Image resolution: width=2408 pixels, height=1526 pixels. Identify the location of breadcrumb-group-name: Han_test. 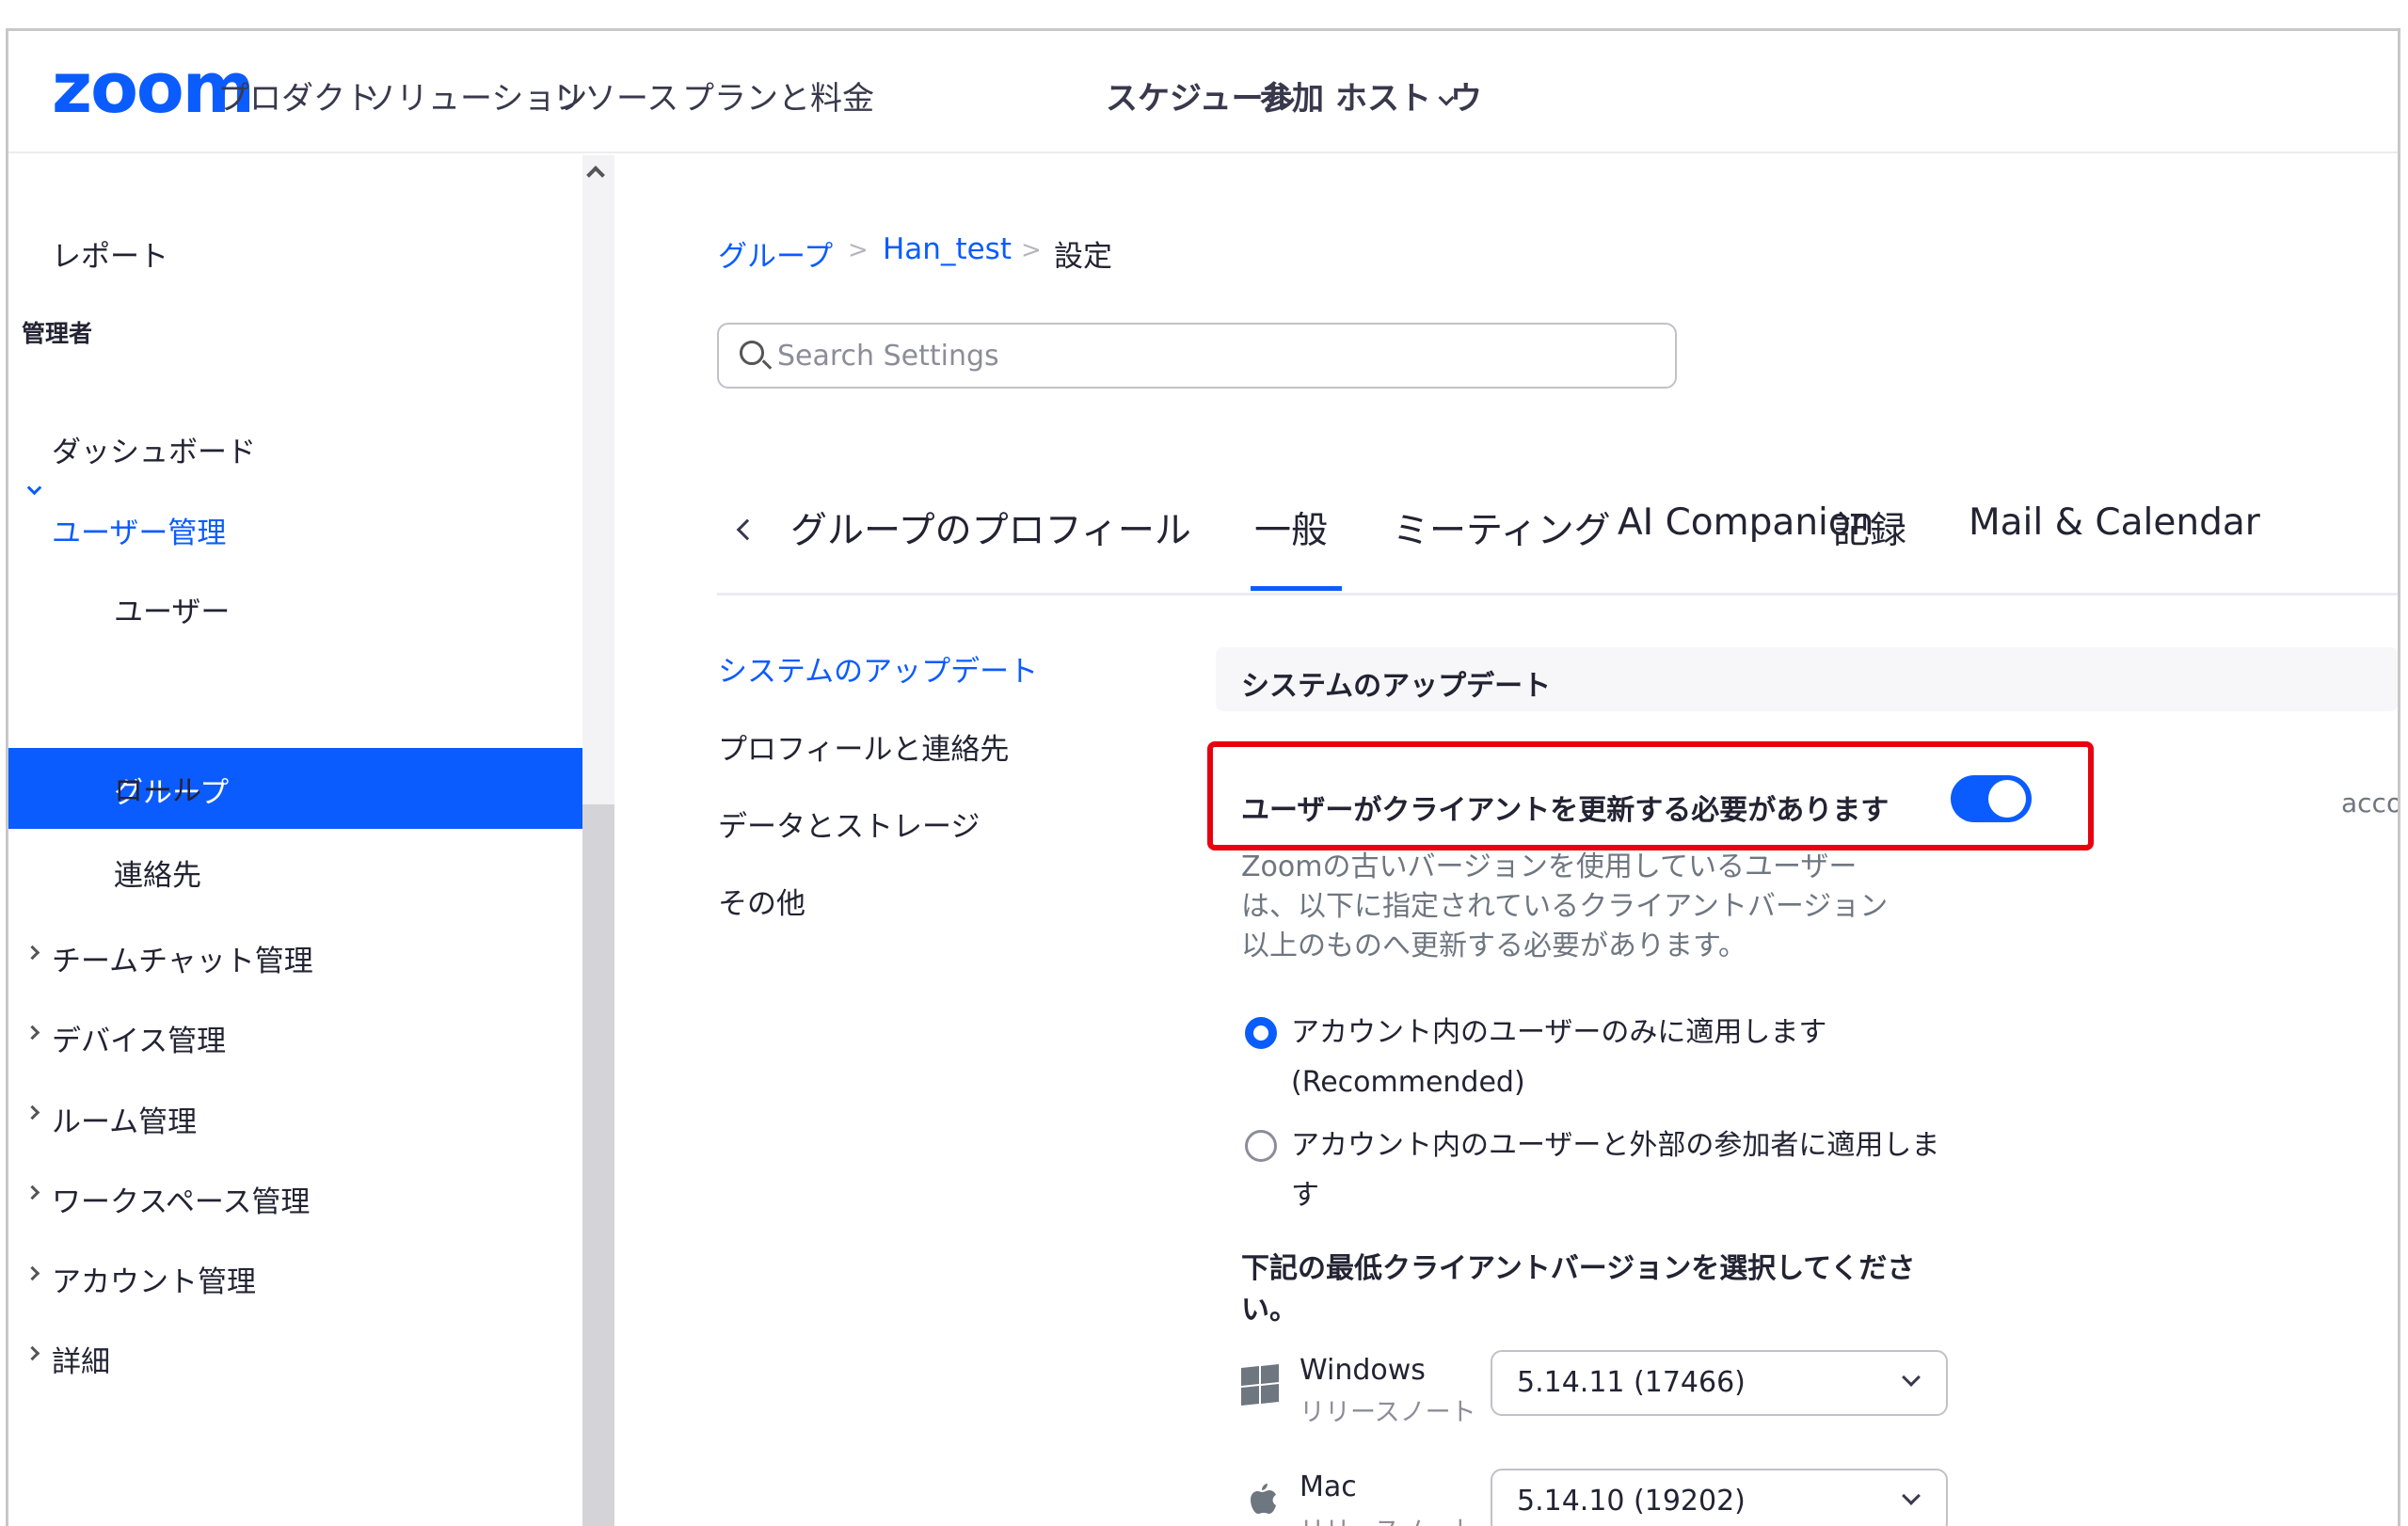
(947, 249).